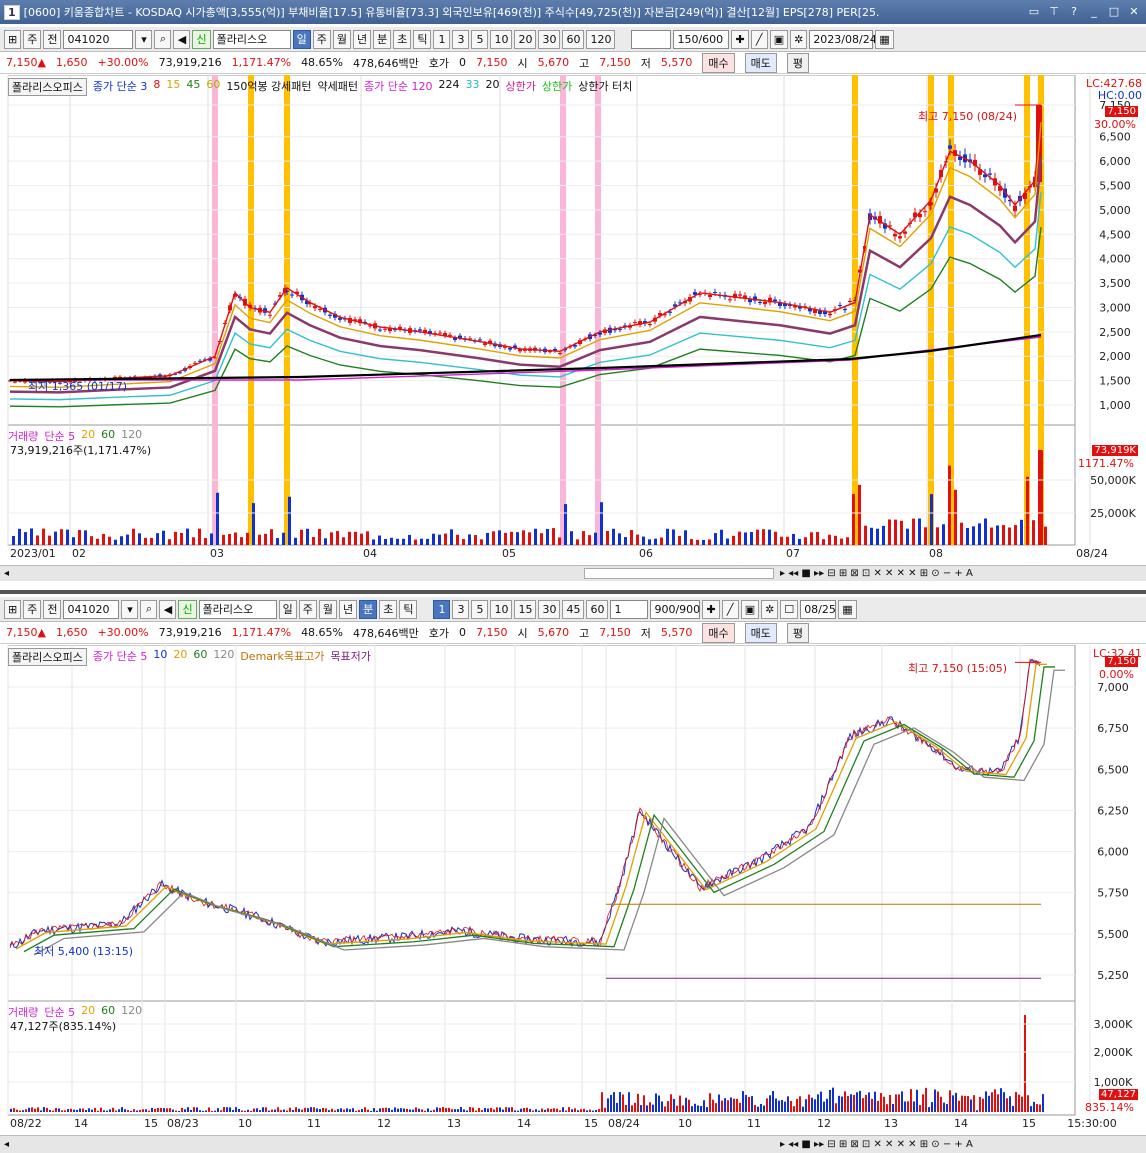 Image resolution: width=1146 pixels, height=1153 pixels. What do you see at coordinates (549, 609) in the screenshot?
I see `interval-30-2: 30` at bounding box center [549, 609].